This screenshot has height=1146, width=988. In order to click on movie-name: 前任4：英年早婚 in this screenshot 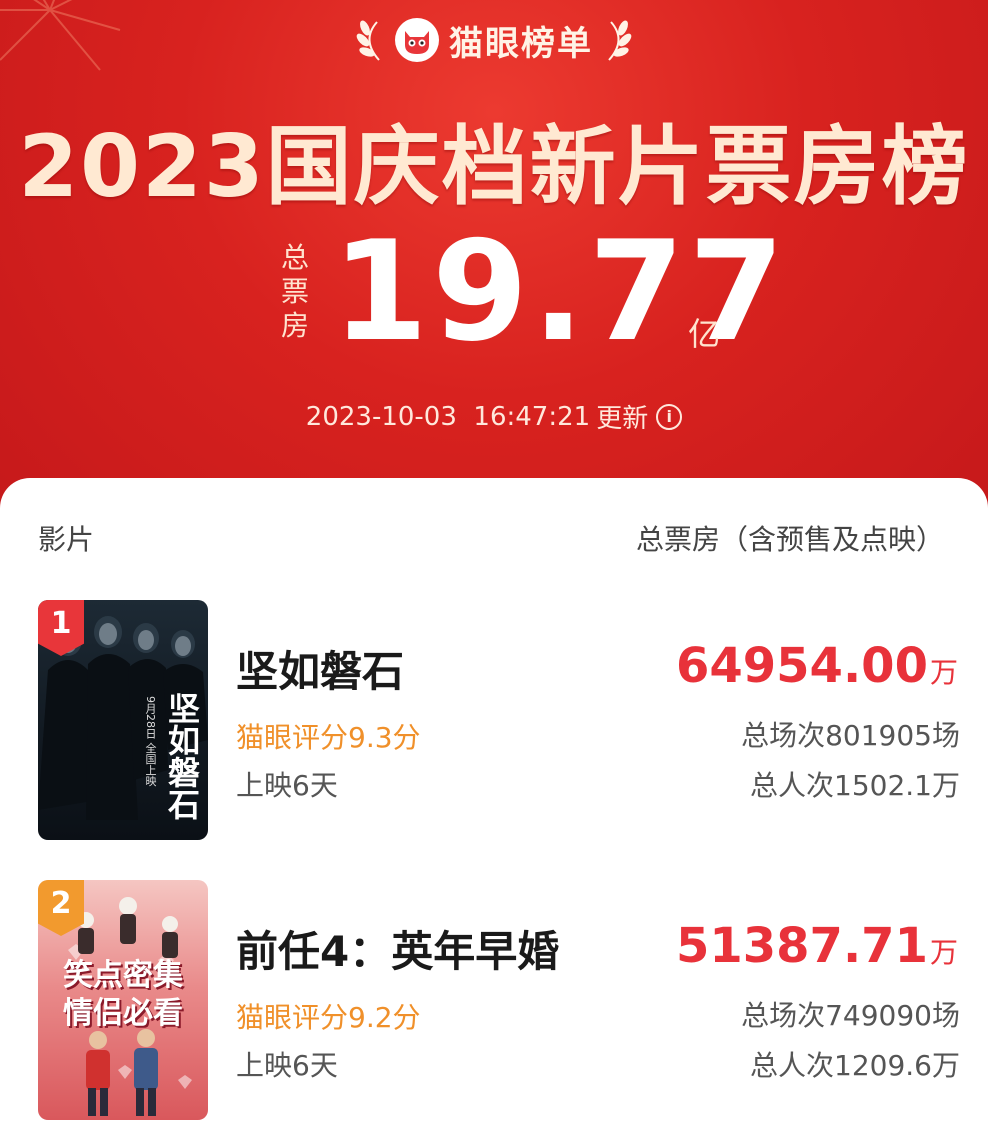, I will do `click(397, 948)`.